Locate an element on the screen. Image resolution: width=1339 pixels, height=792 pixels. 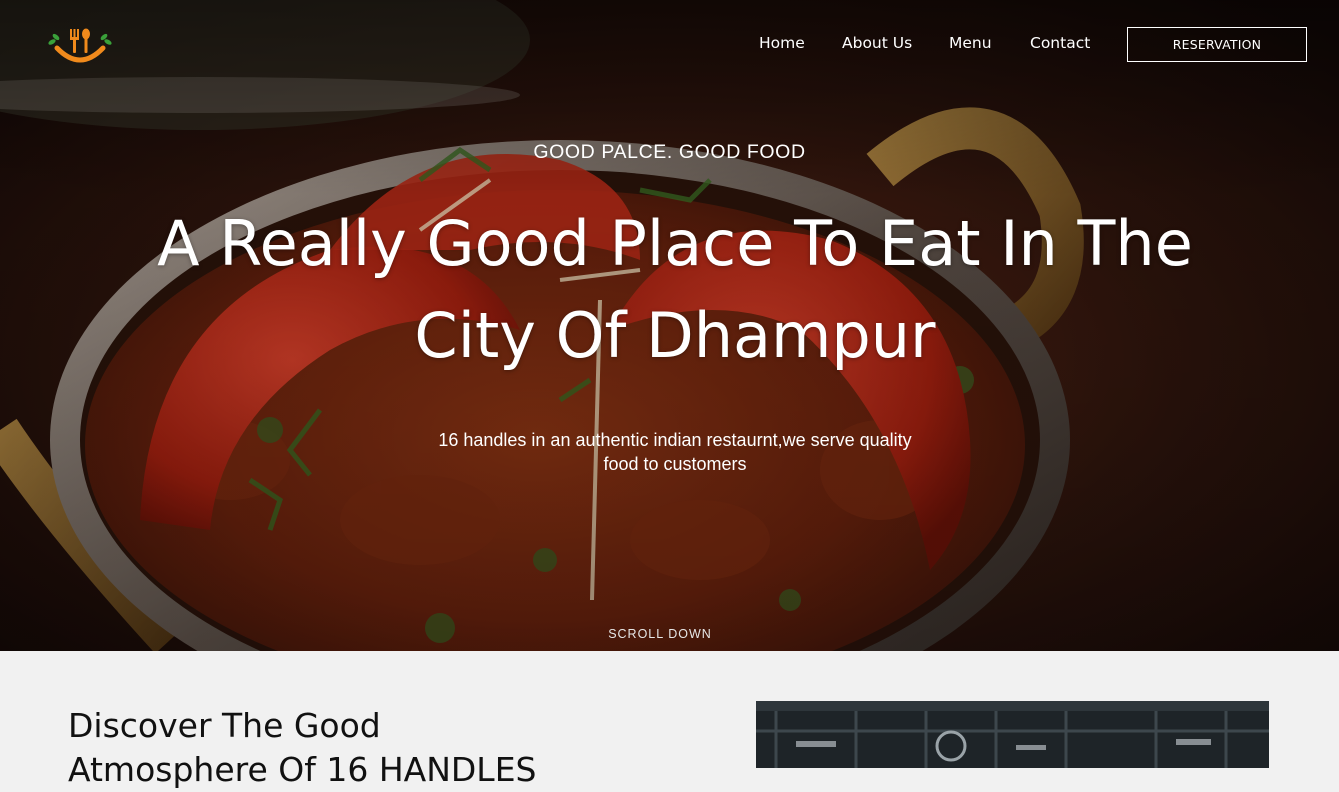
restaurant-interior-image is located at coordinates (1012, 734).